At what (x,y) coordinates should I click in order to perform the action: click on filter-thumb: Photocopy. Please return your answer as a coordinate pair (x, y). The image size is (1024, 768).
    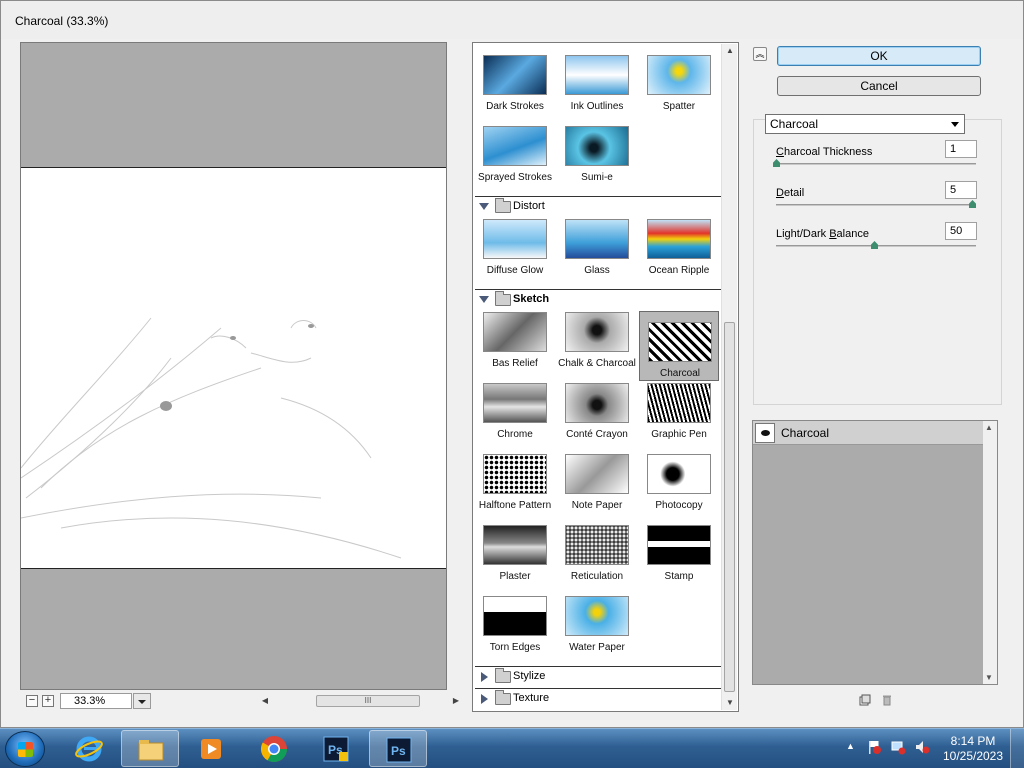
    Looking at the image, I should click on (679, 479).